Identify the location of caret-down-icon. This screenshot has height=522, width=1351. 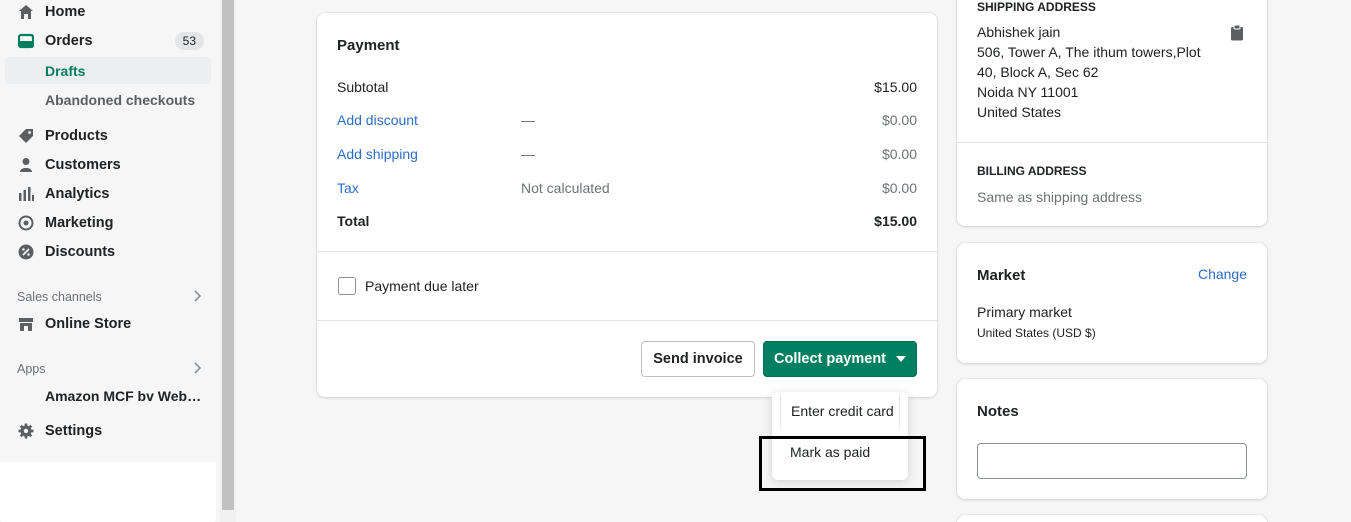
(901, 359).